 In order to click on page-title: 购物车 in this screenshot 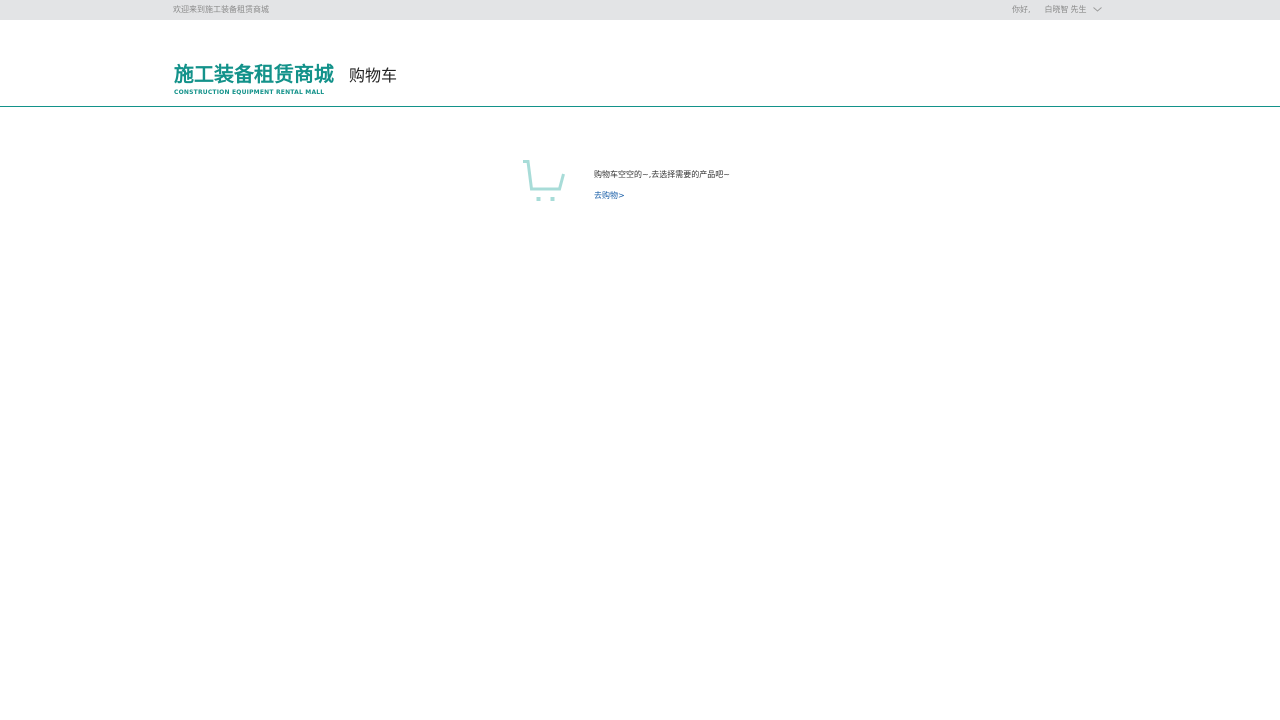, I will do `click(373, 75)`.